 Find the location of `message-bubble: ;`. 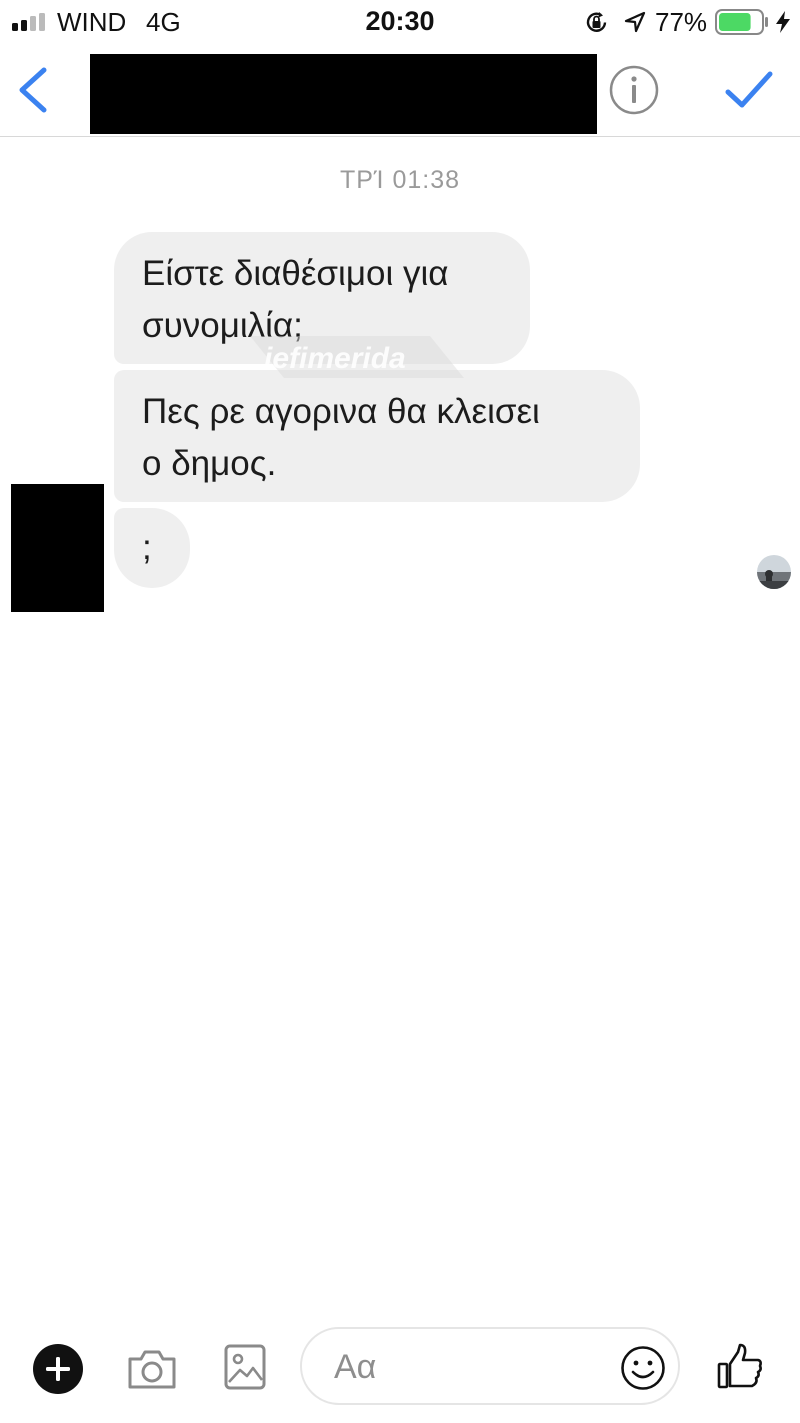

message-bubble: ; is located at coordinates (152, 548).